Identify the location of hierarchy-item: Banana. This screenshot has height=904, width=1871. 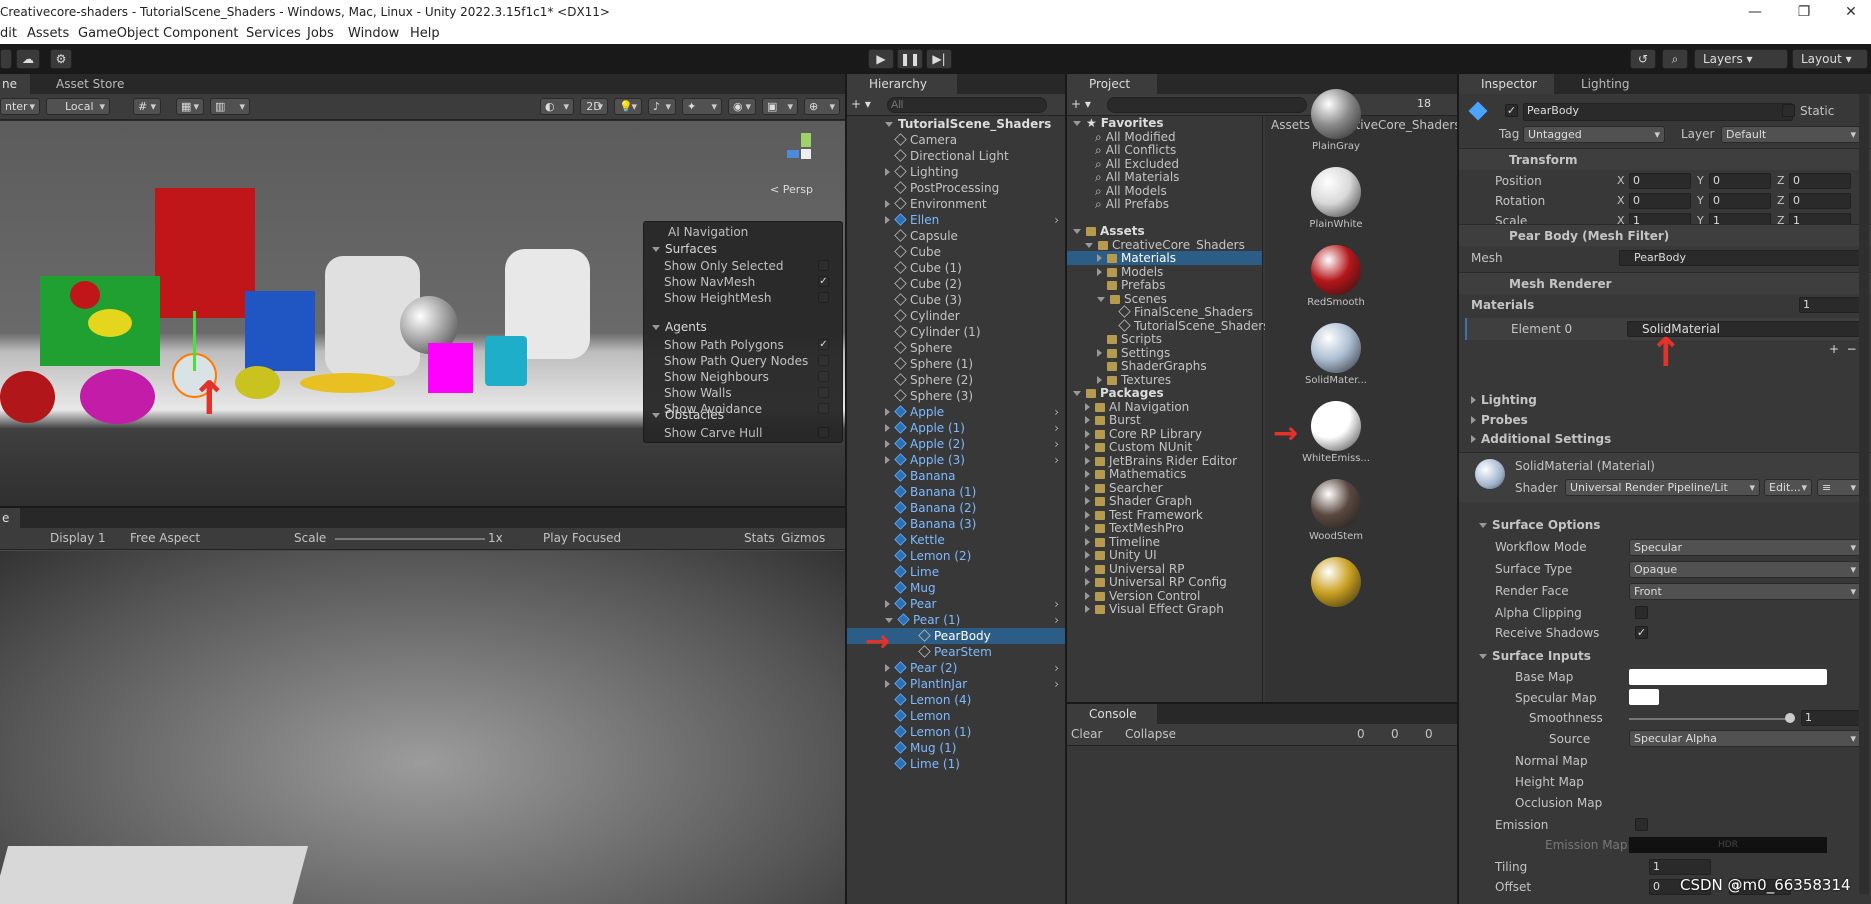
(956, 476).